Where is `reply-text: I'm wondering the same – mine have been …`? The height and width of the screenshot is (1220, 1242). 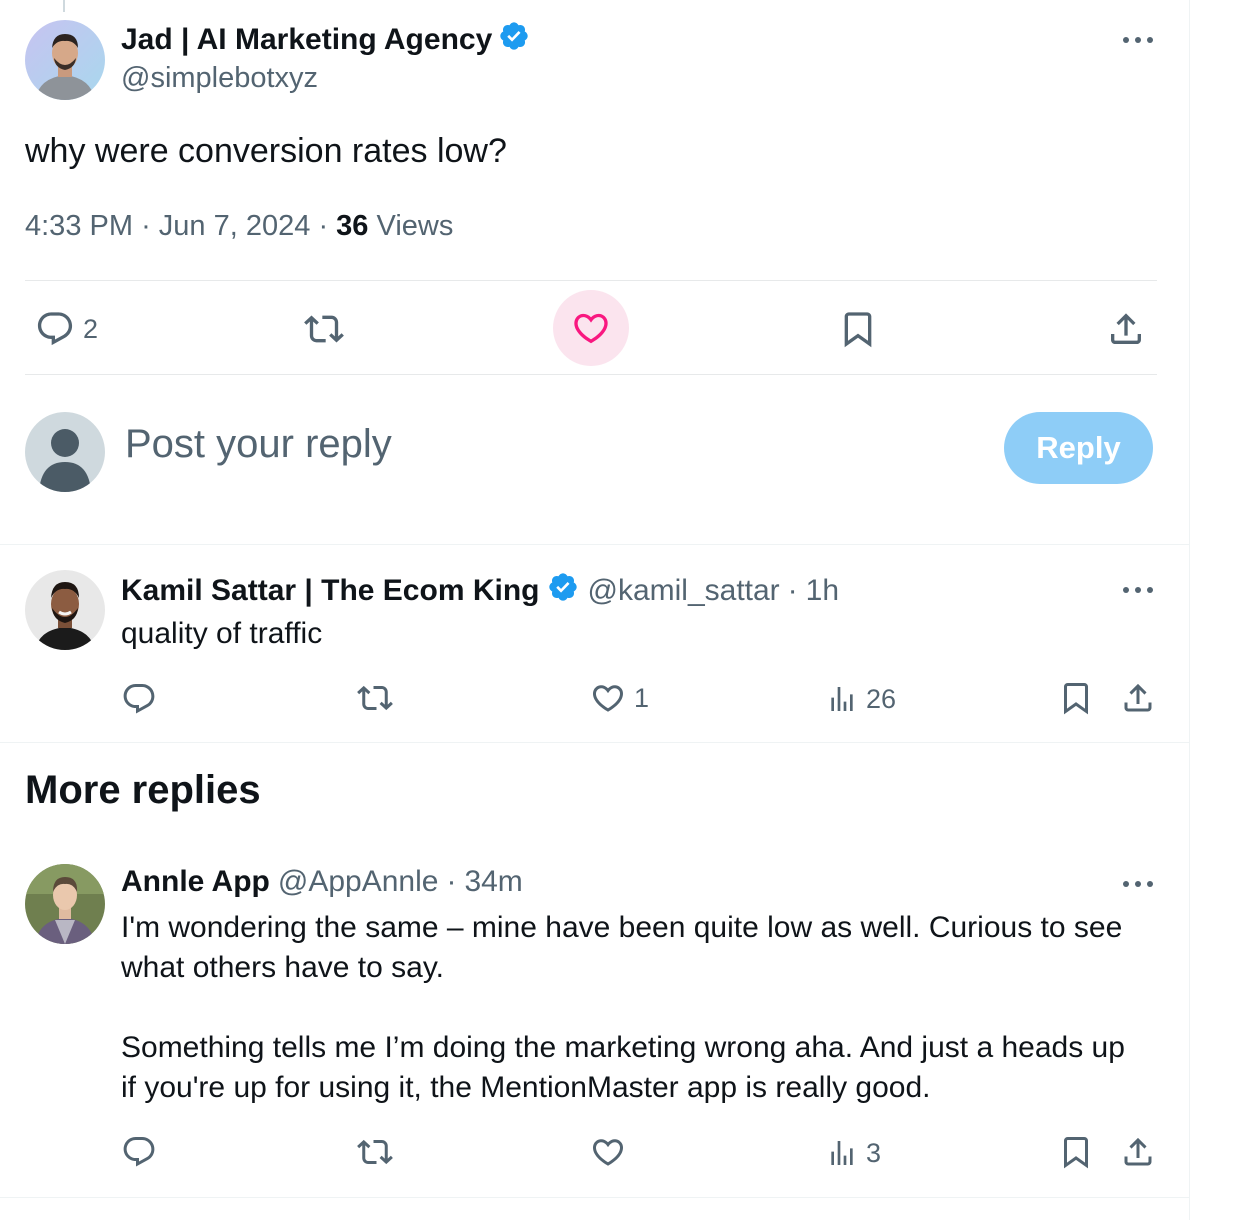 reply-text: I'm wondering the same – mine have been … is located at coordinates (646, 1008).